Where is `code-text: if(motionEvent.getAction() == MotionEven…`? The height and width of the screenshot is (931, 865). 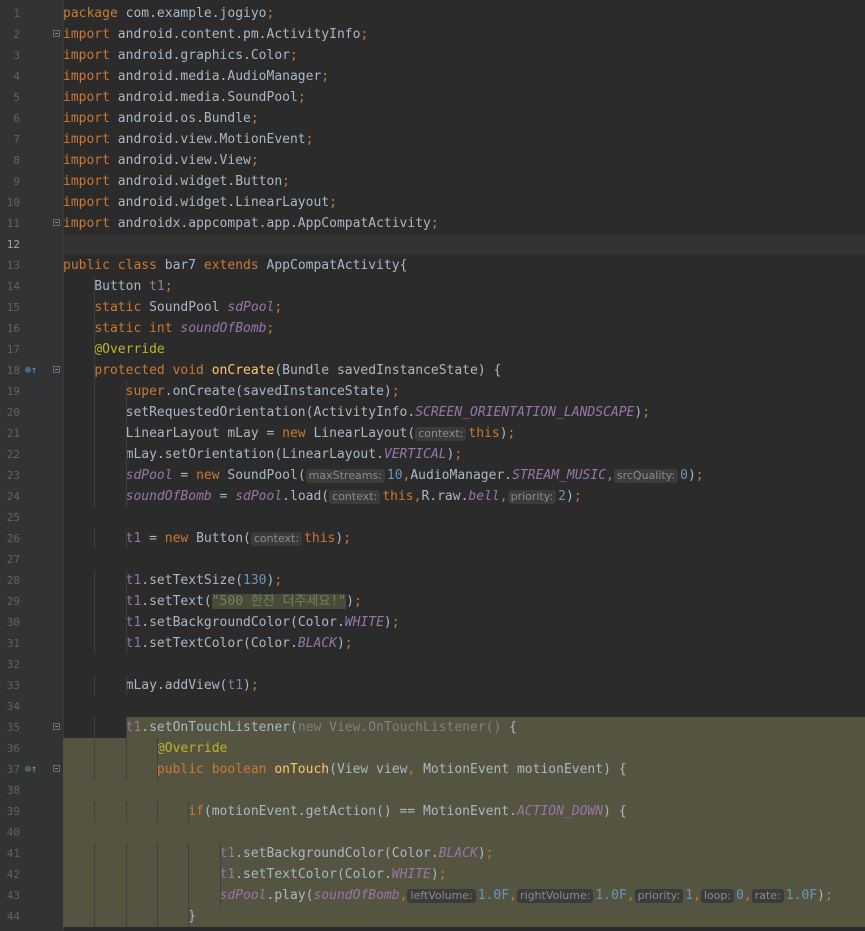 code-text: if(motionEvent.getAction() == MotionEven… is located at coordinates (344, 811).